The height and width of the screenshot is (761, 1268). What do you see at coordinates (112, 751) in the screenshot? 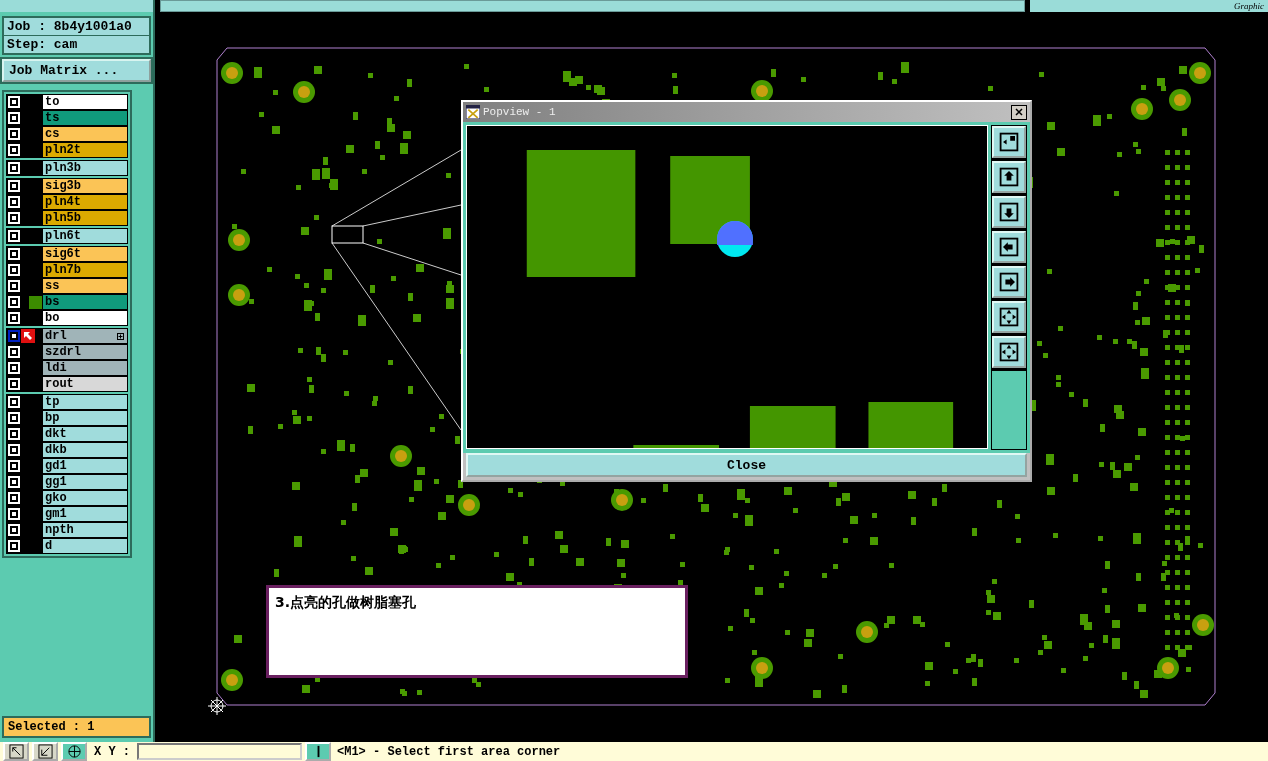
I see `xy-label: X Y :` at bounding box center [112, 751].